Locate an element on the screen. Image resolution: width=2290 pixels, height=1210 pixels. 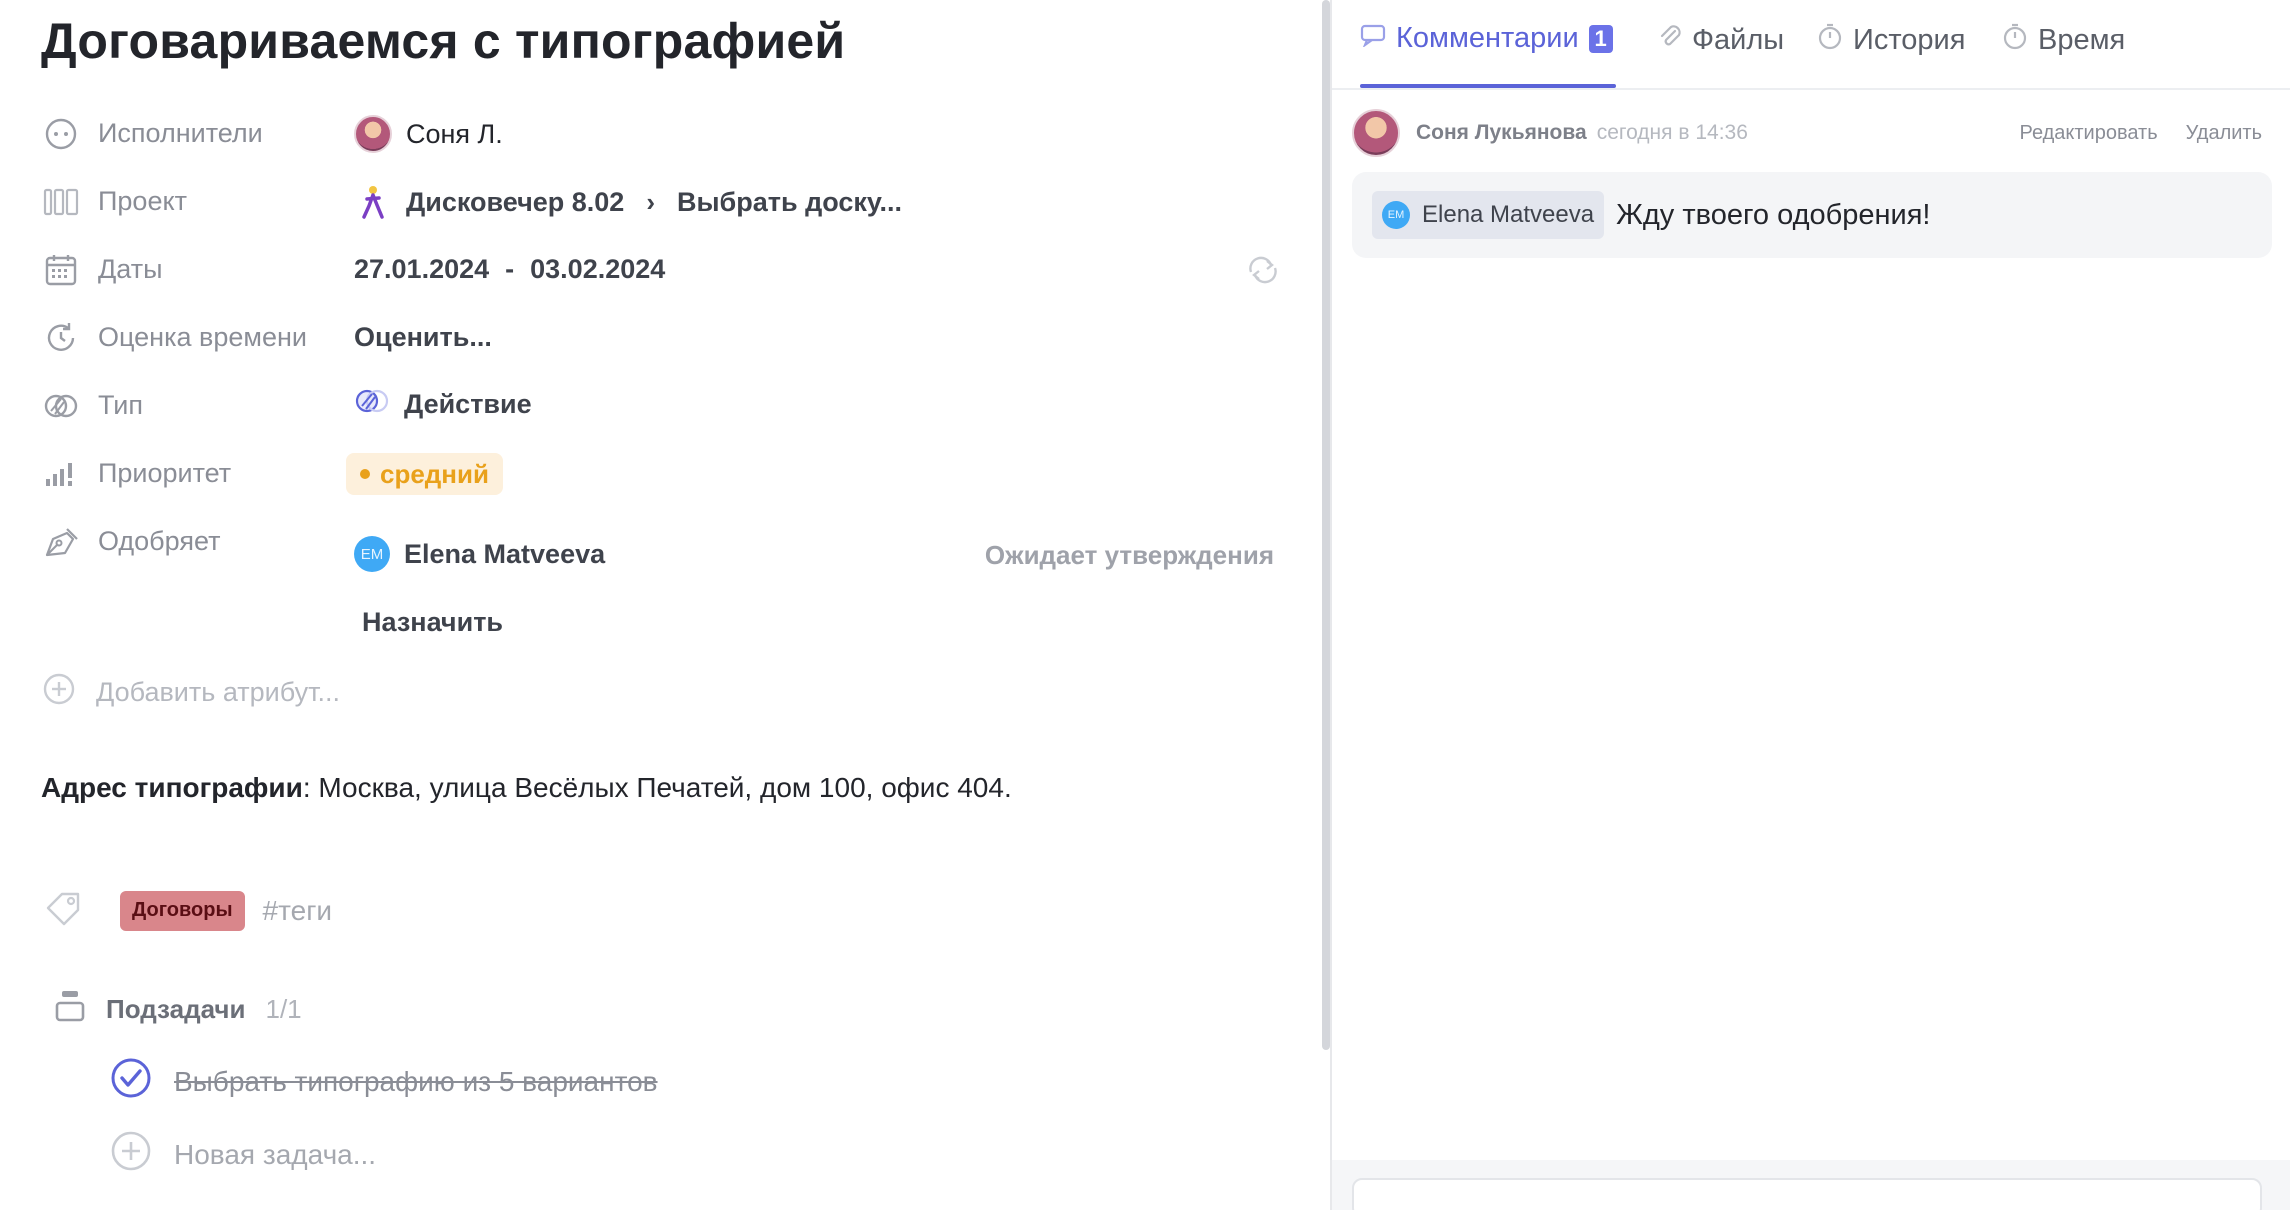
comment-body: EM Elena Matveeva Жду твоего одобрения! is located at coordinates (1812, 215).